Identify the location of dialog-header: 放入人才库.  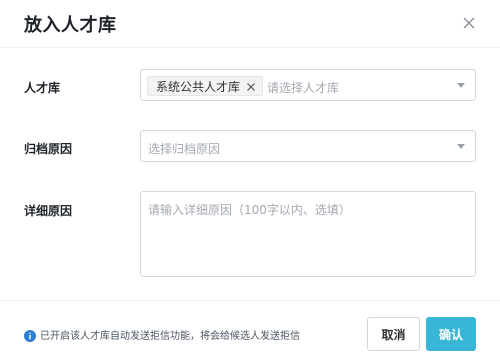
(250, 24).